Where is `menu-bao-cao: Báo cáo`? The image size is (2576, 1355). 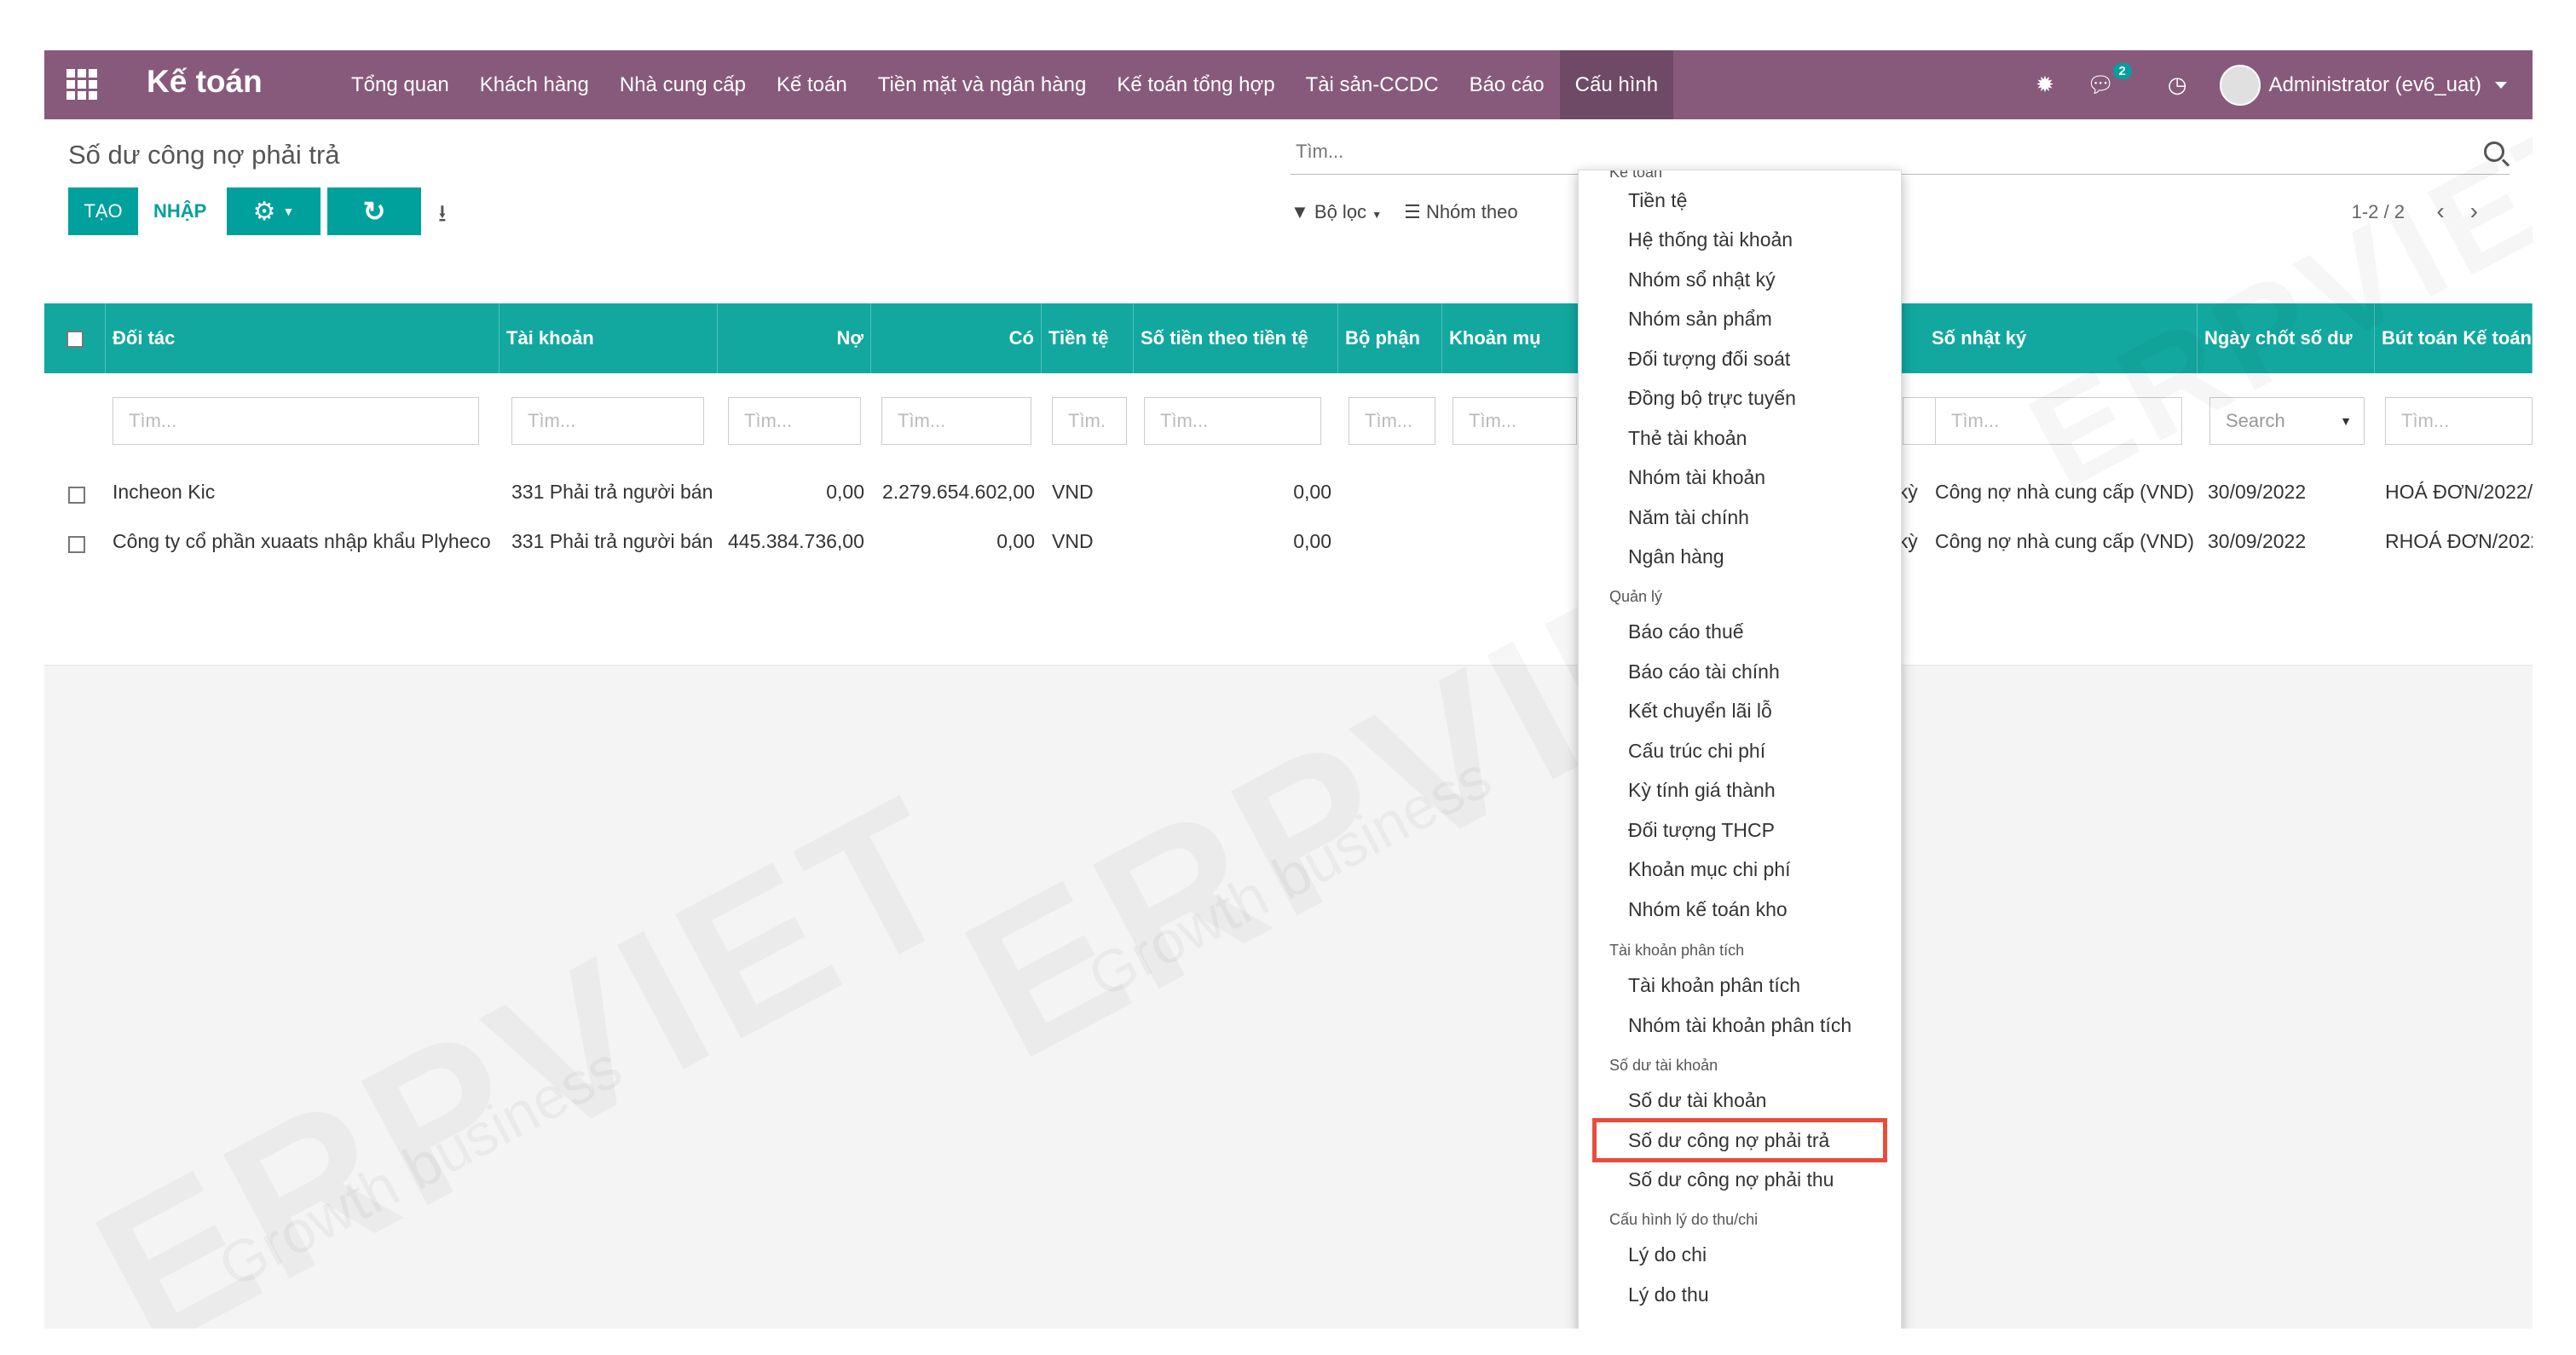
menu-bao-cao: Báo cáo is located at coordinates (1507, 85).